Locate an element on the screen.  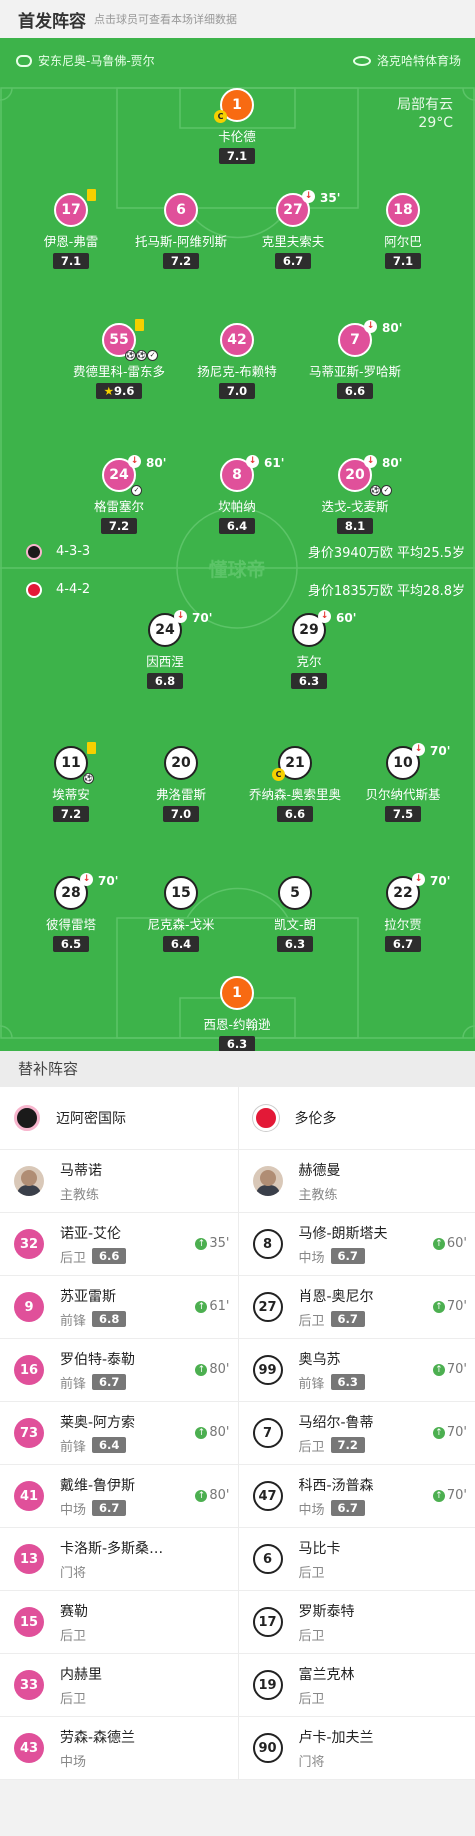
home-coach: 马蒂诺 主教练 is located at coordinates (119, 1181).